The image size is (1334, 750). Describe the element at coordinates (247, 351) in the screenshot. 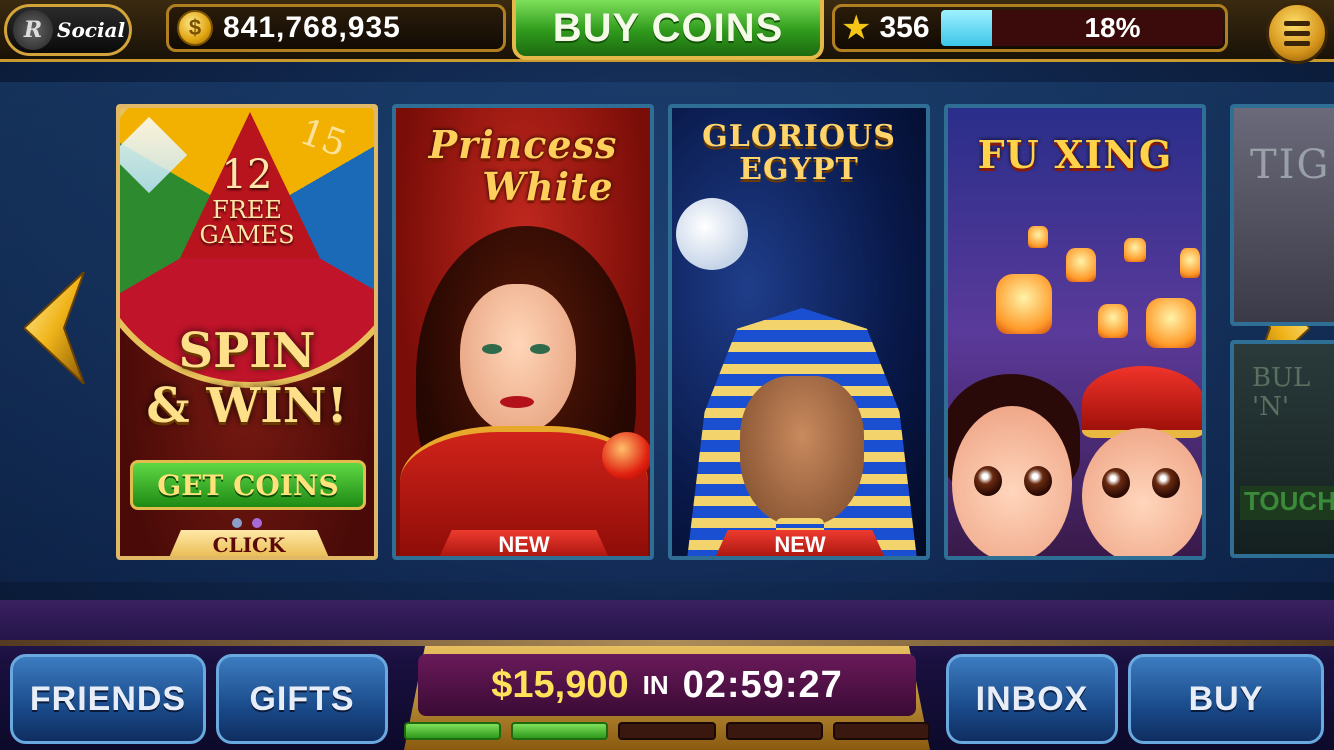

I see `spin-win-line1: SPIN` at that location.